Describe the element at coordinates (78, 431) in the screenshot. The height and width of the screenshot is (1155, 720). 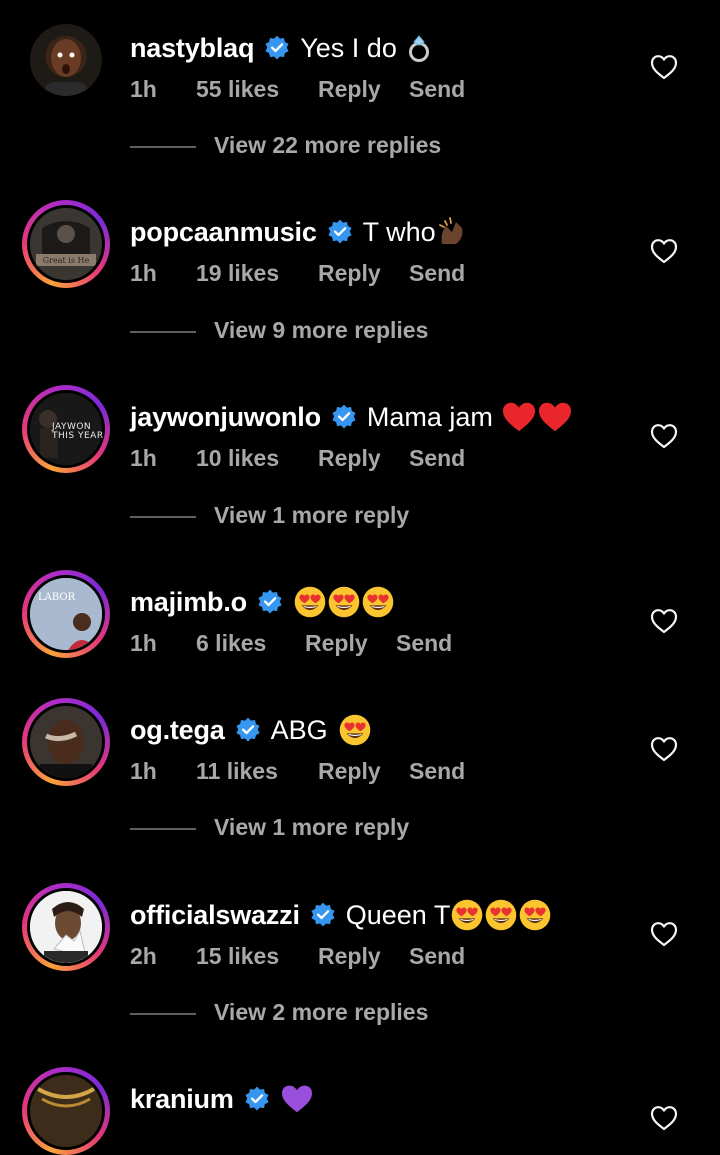
I see `avatar-caption: JAYWON THIS YEAR` at that location.